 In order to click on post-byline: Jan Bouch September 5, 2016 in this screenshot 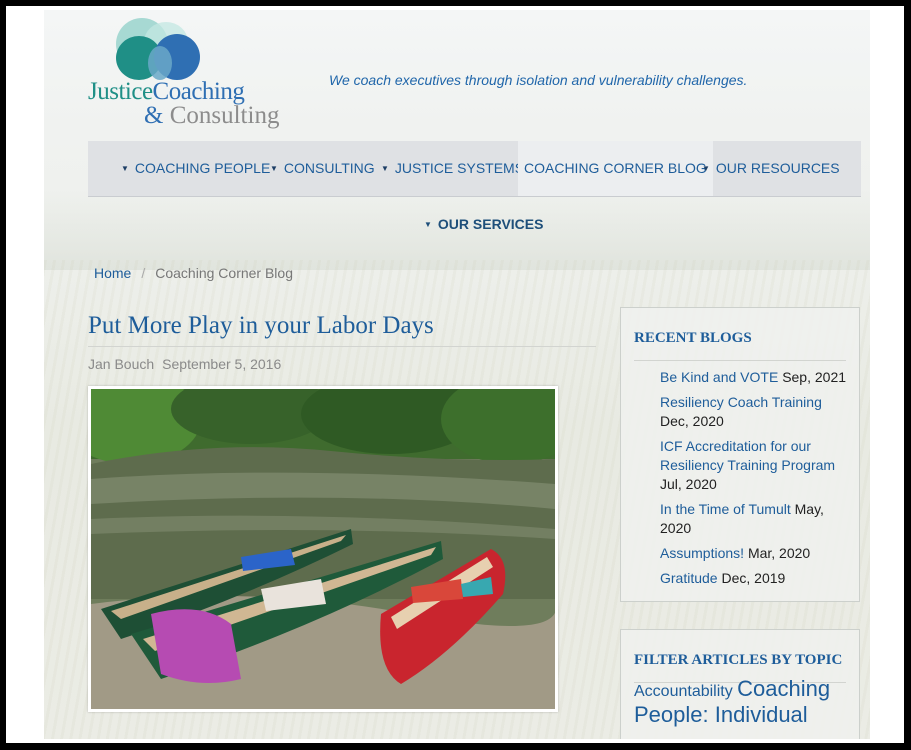, I will do `click(184, 364)`.